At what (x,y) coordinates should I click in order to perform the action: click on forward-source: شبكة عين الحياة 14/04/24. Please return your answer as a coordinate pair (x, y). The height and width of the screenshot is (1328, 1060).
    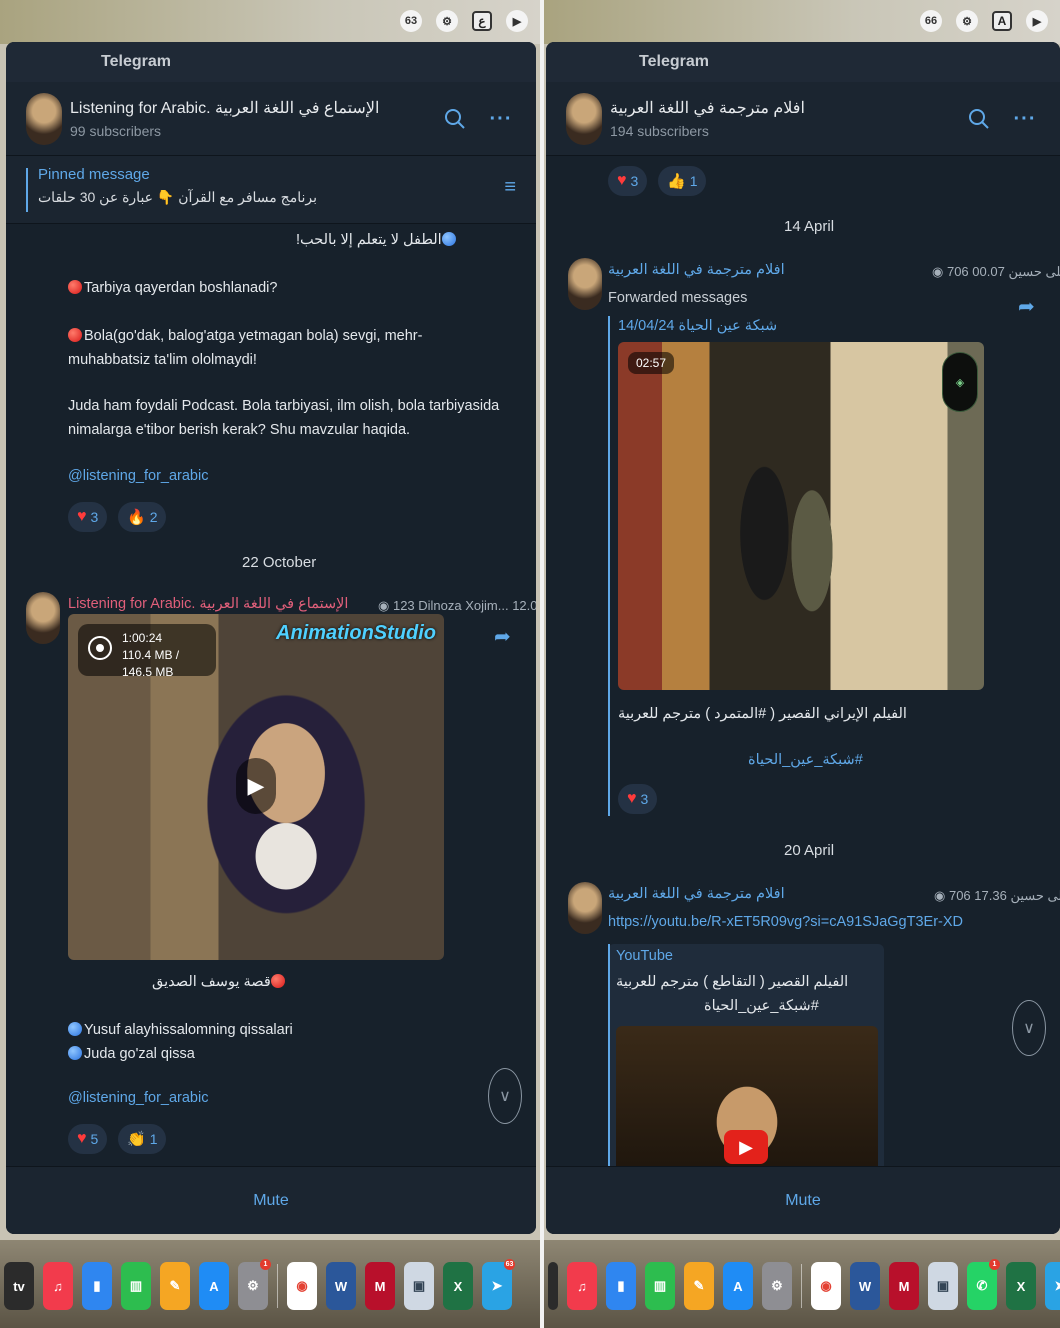
    Looking at the image, I should click on (697, 326).